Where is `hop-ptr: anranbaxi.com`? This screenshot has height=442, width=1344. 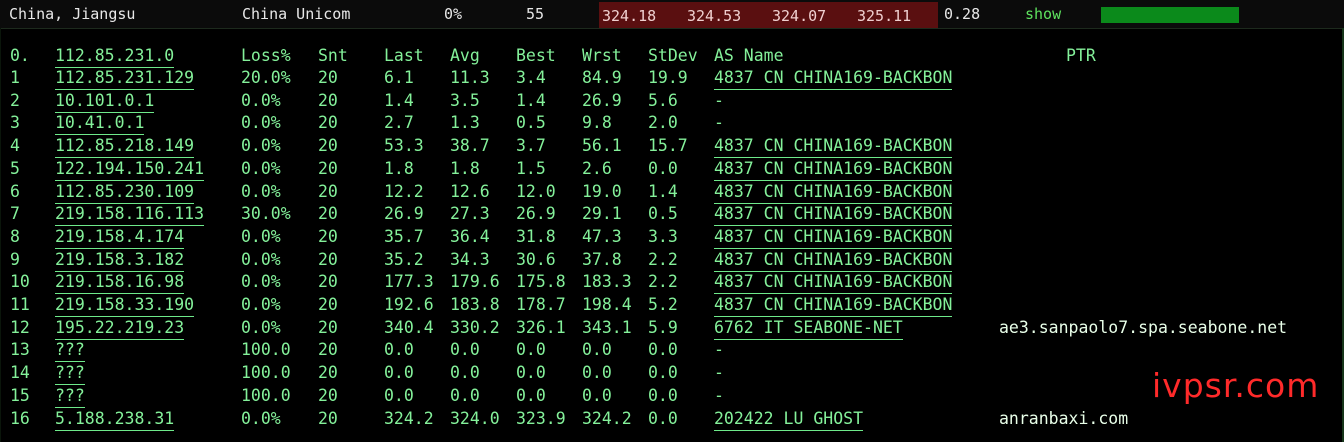
hop-ptr: anranbaxi.com is located at coordinates (1064, 418).